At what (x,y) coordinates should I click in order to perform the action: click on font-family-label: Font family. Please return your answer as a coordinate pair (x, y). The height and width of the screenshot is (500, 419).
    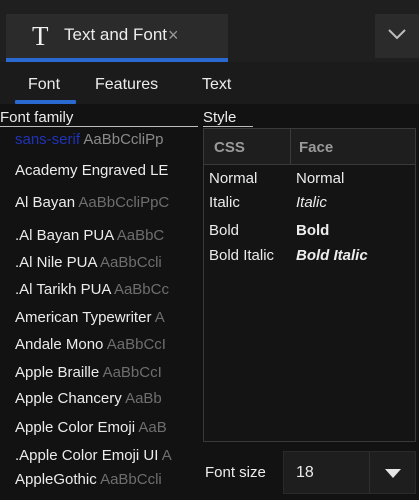
    Looking at the image, I should click on (37, 117).